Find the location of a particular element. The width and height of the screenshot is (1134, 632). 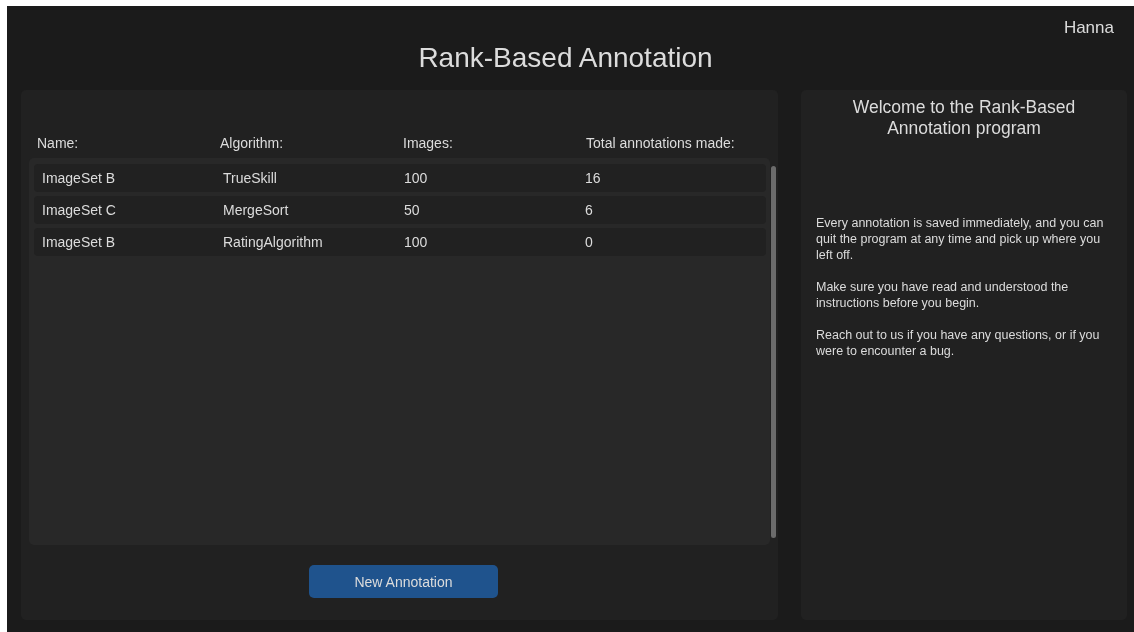

list-row: ImageSet C MergeSort 50 6 is located at coordinates (400, 210).